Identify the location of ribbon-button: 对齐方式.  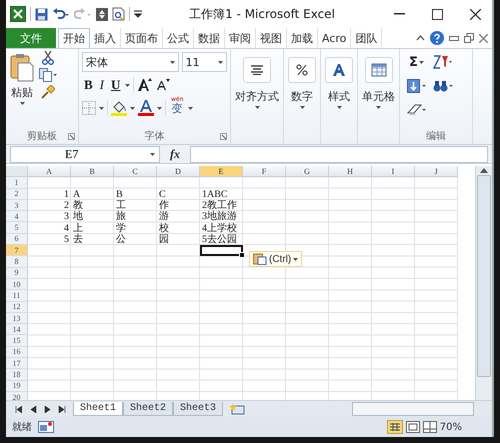
(257, 83).